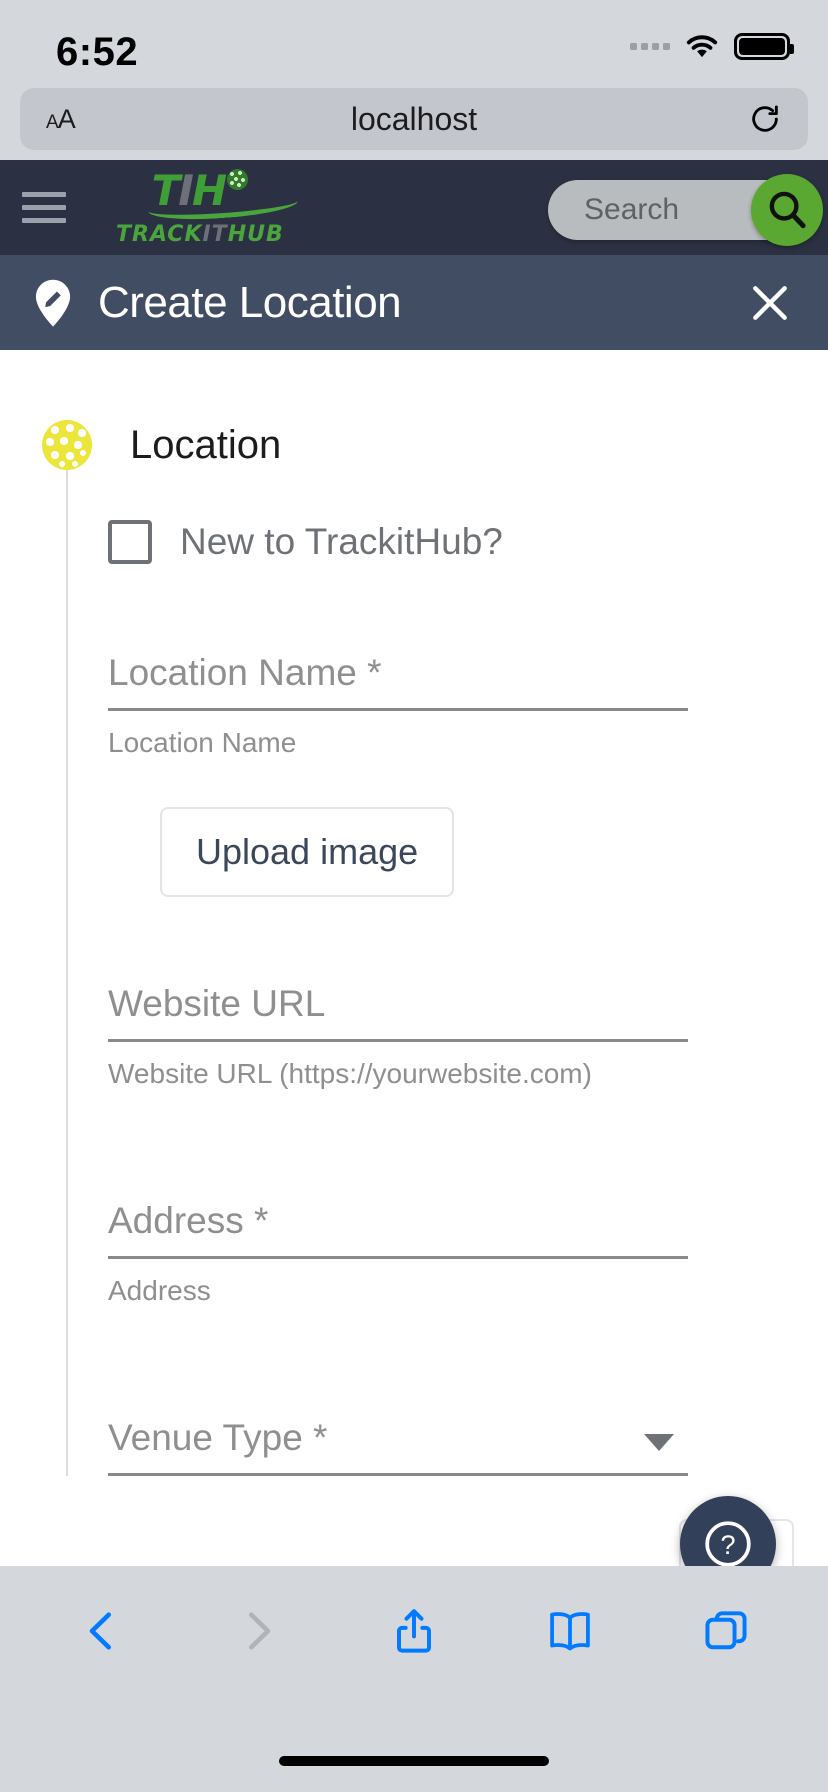 This screenshot has width=828, height=1792. I want to click on form-section-title: Location, so click(206, 444).